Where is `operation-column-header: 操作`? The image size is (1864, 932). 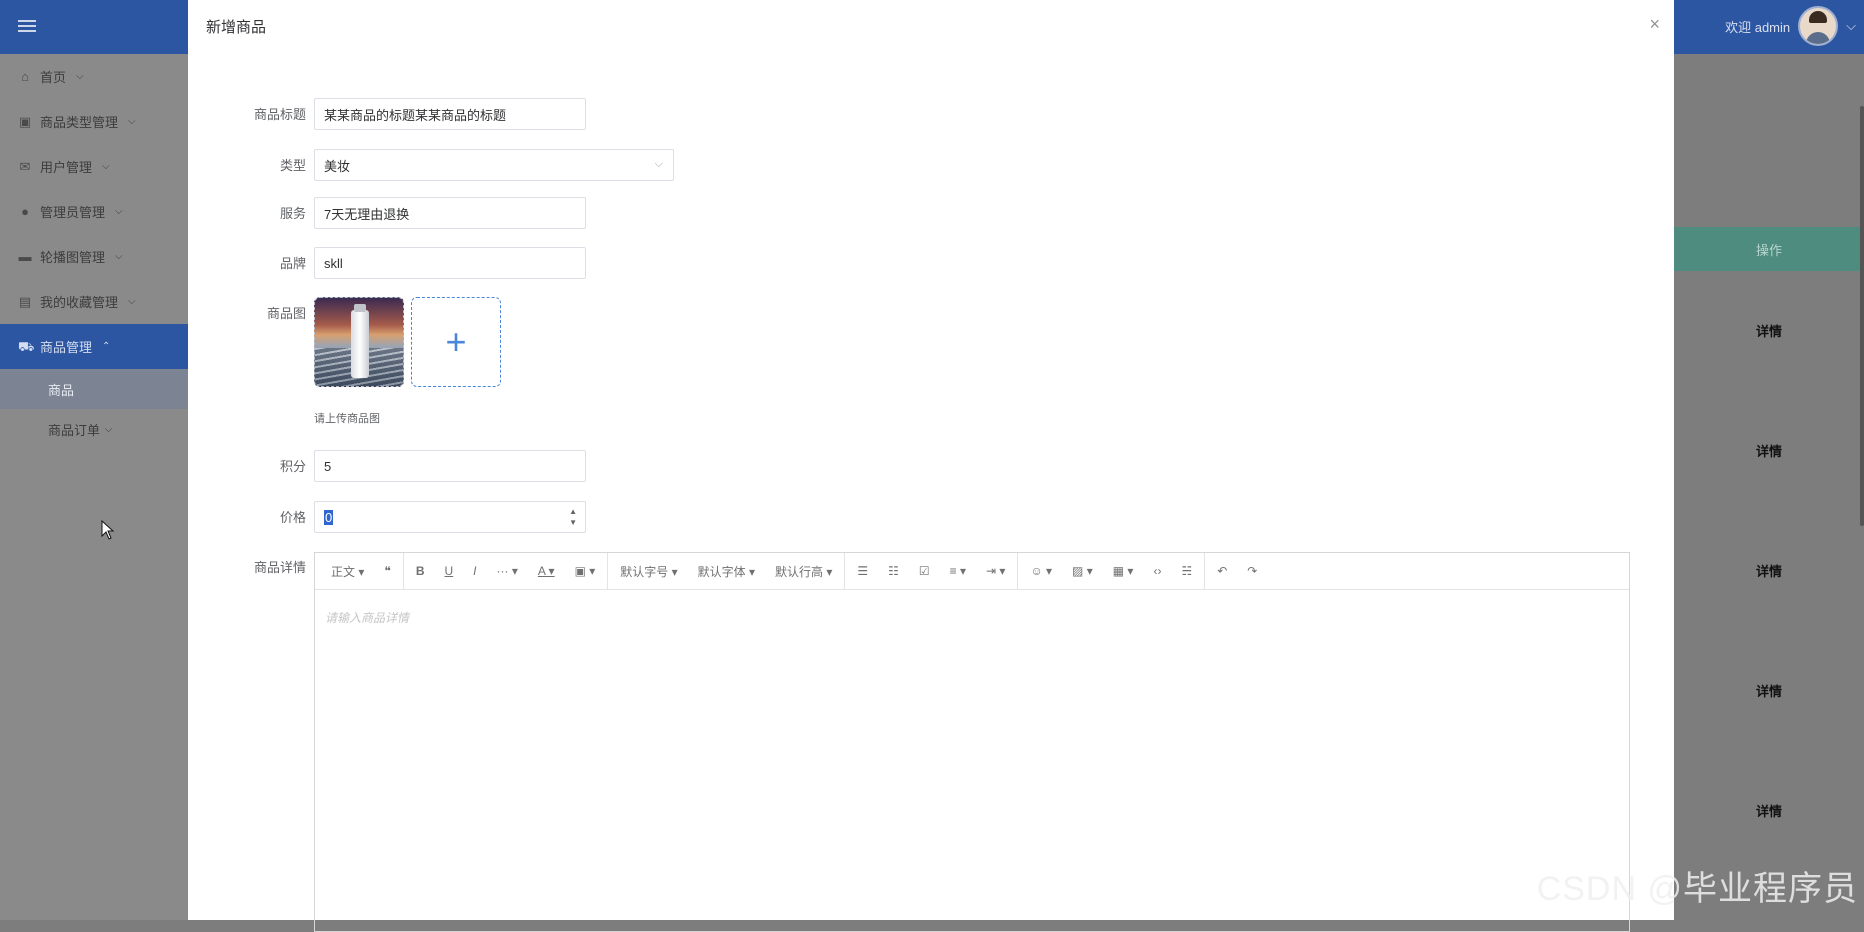
operation-column-header: 操作 is located at coordinates (1769, 249).